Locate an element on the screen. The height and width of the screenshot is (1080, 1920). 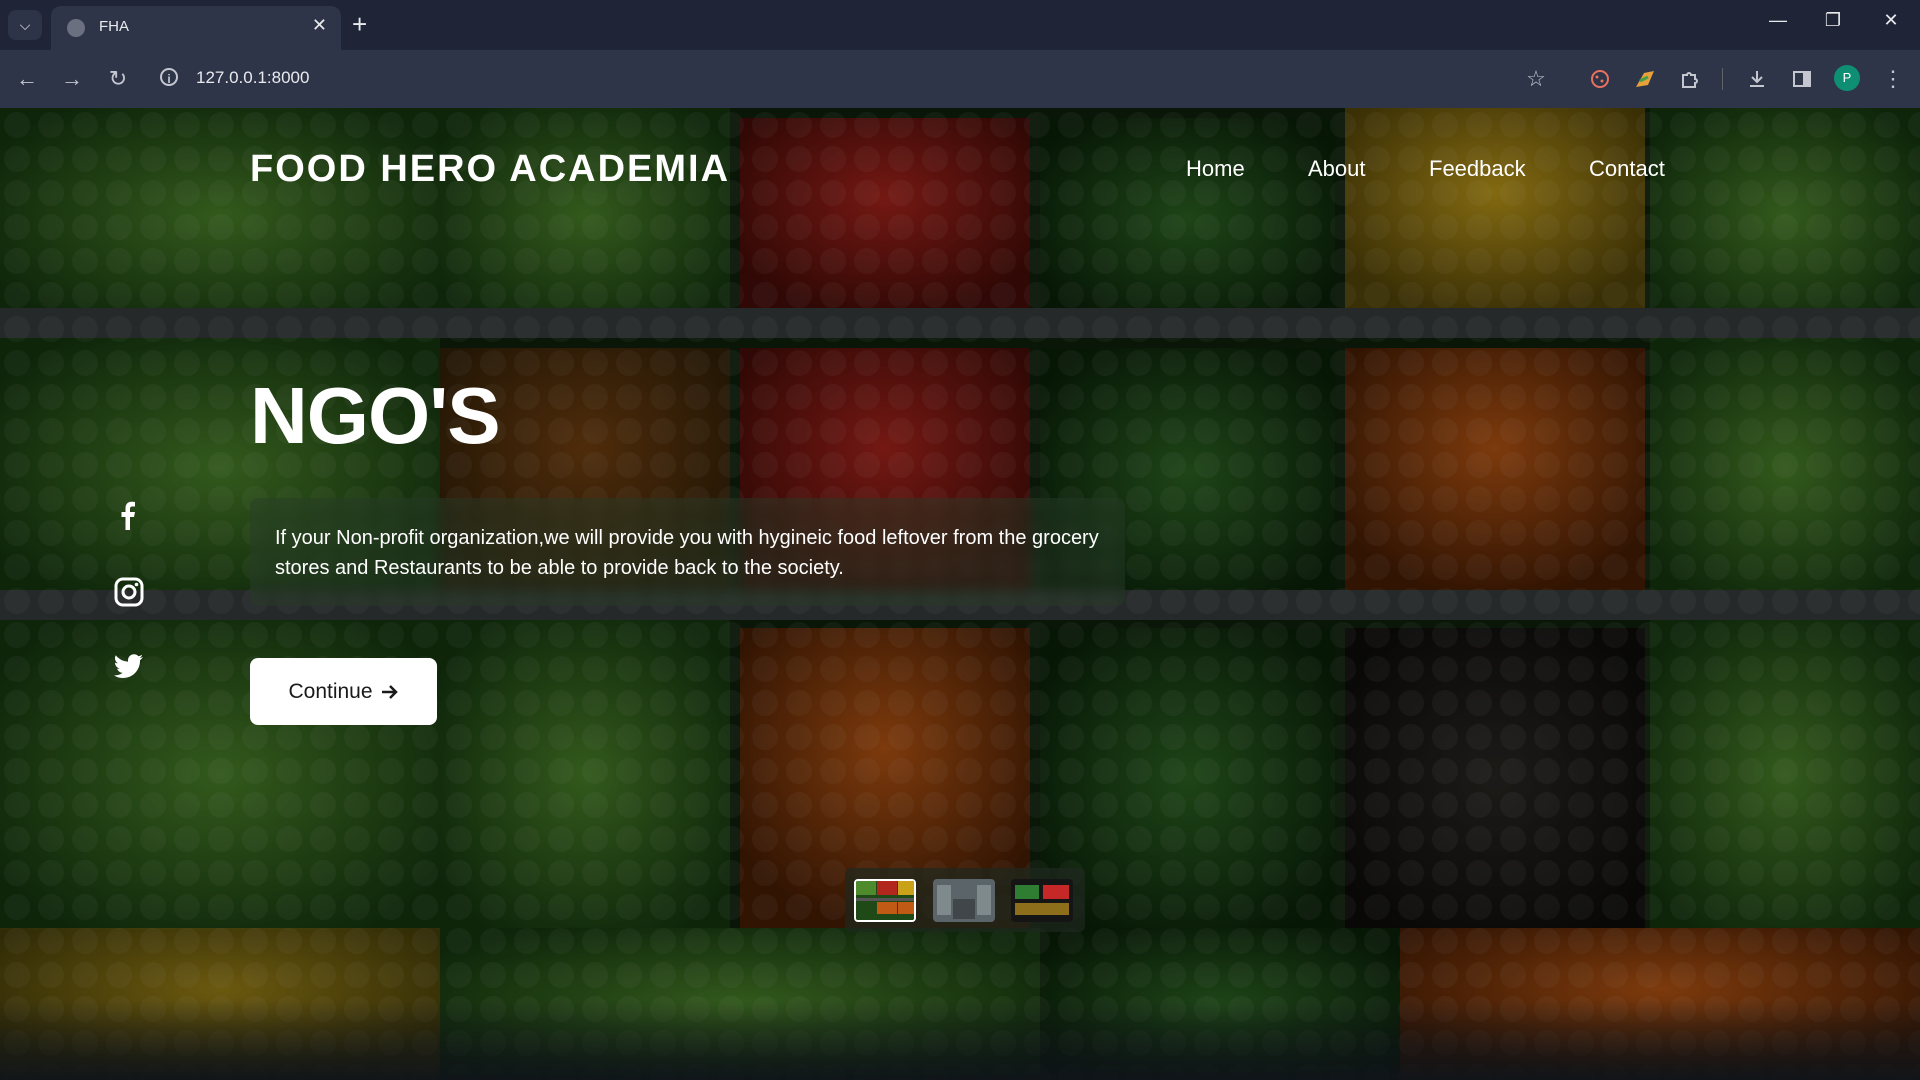
globe-icon is located at coordinates (76, 28).